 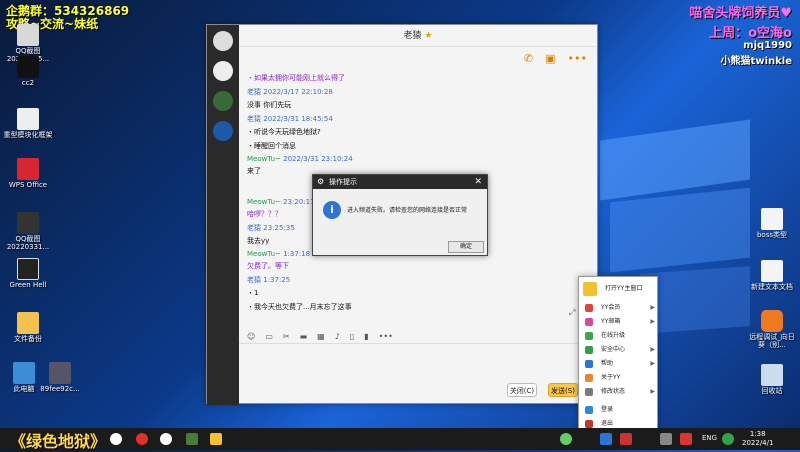 What do you see at coordinates (28, 119) in the screenshot?
I see `document-icon` at bounding box center [28, 119].